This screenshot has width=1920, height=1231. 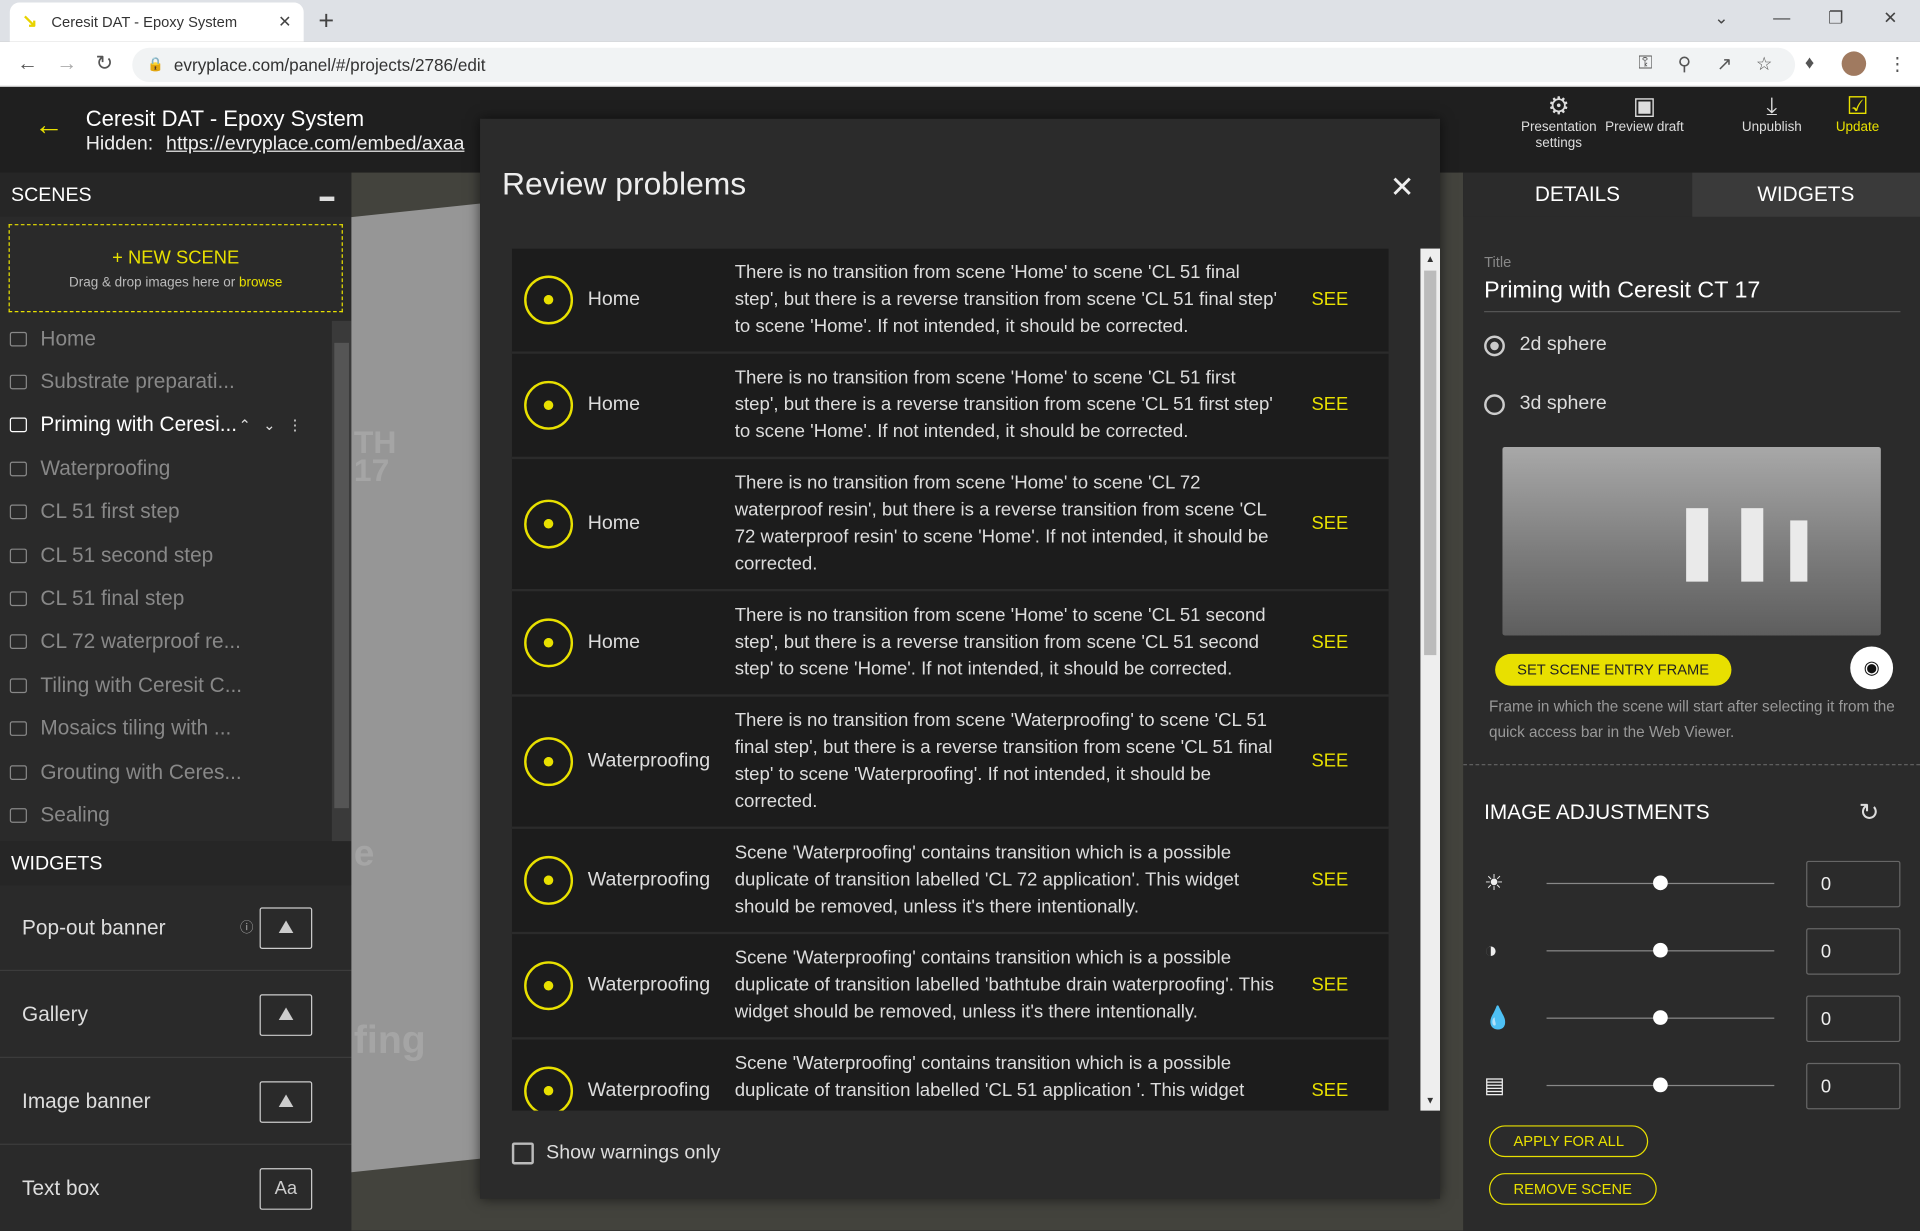 What do you see at coordinates (166, 815) in the screenshot?
I see `scene-item: Sealing` at bounding box center [166, 815].